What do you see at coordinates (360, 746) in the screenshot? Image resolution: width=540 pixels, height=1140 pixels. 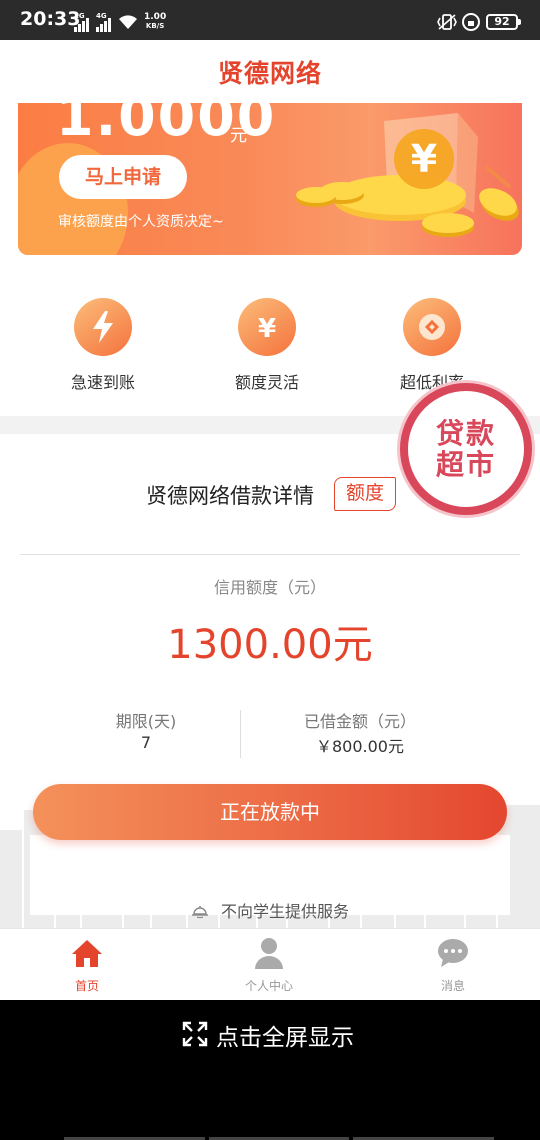 I see `borrowed-amount-value: ￥800.00元` at bounding box center [360, 746].